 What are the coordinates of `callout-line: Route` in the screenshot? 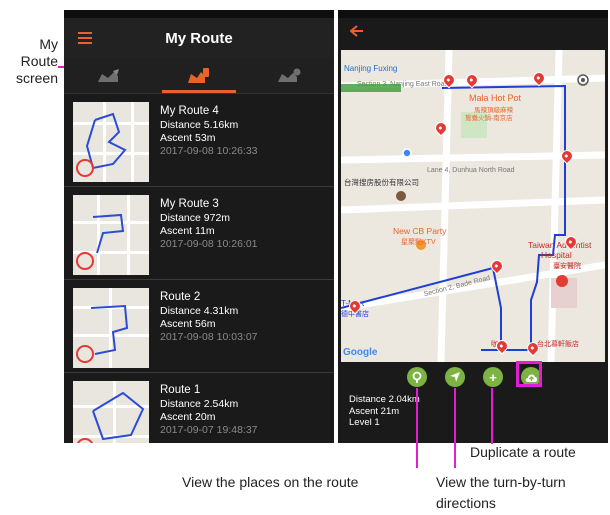 It's located at (39, 61).